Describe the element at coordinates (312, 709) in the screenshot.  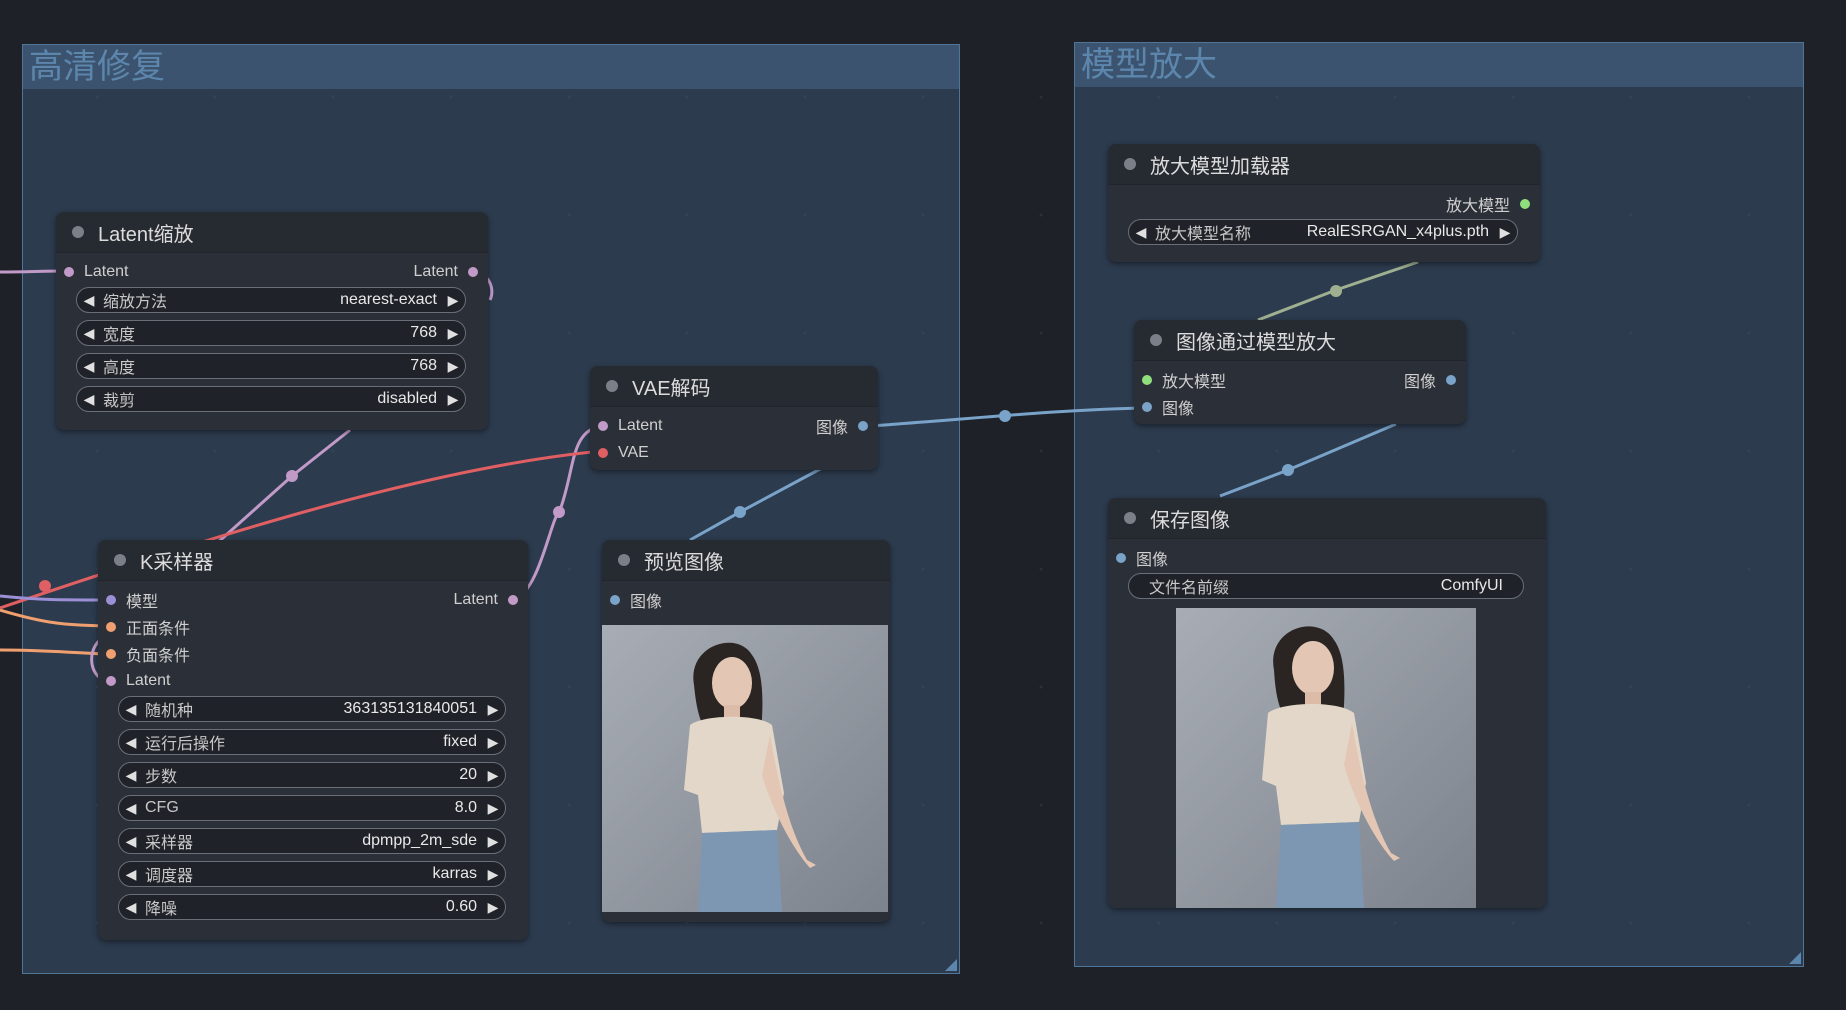
I see `widget-seed: ◀ 随机种 363135131840051 ▶` at that location.